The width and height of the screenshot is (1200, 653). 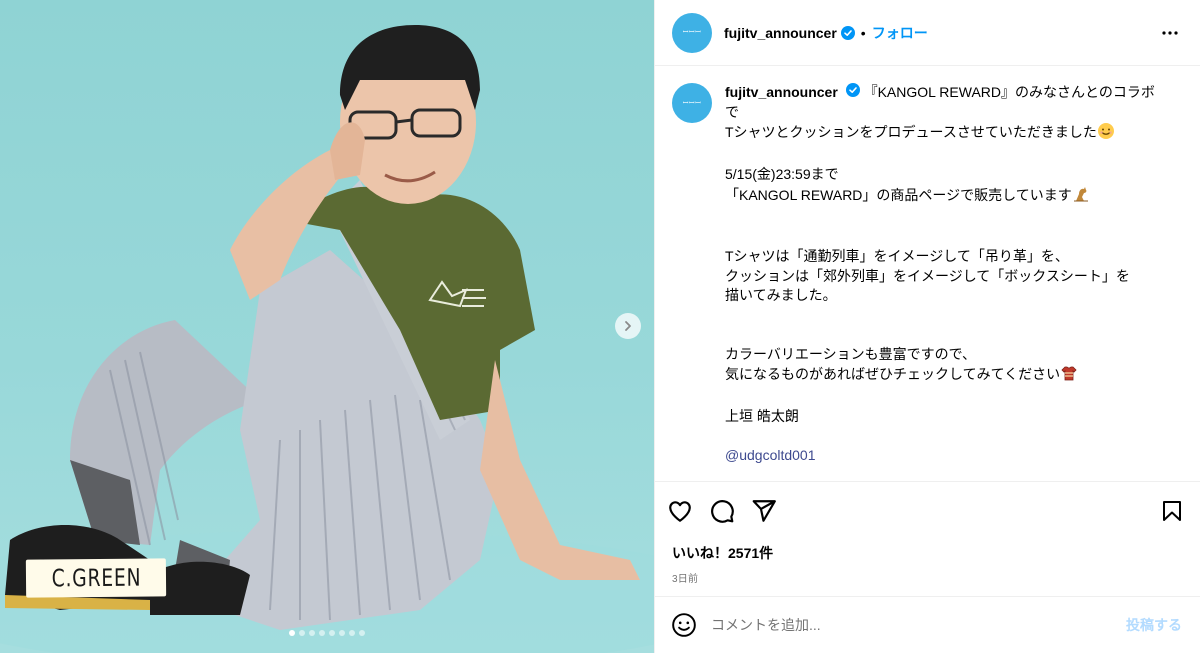 What do you see at coordinates (900, 33) in the screenshot?
I see `follow-button: フォロー` at bounding box center [900, 33].